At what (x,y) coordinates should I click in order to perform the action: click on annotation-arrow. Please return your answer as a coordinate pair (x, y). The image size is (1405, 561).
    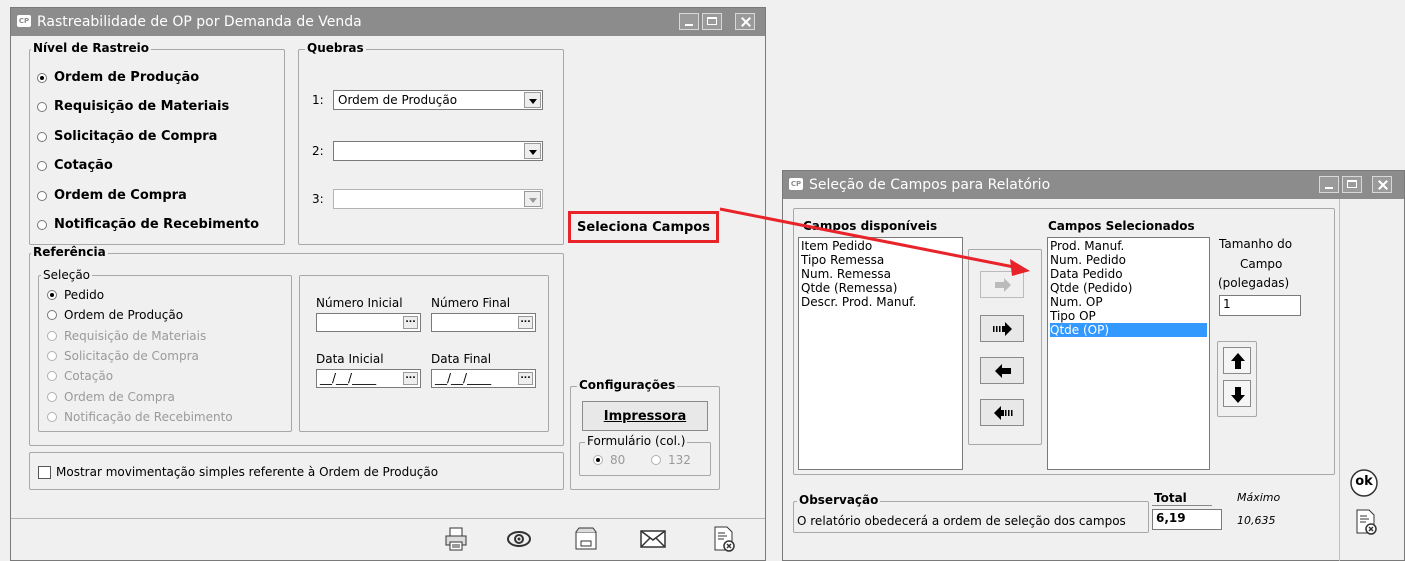
    Looking at the image, I should click on (874, 241).